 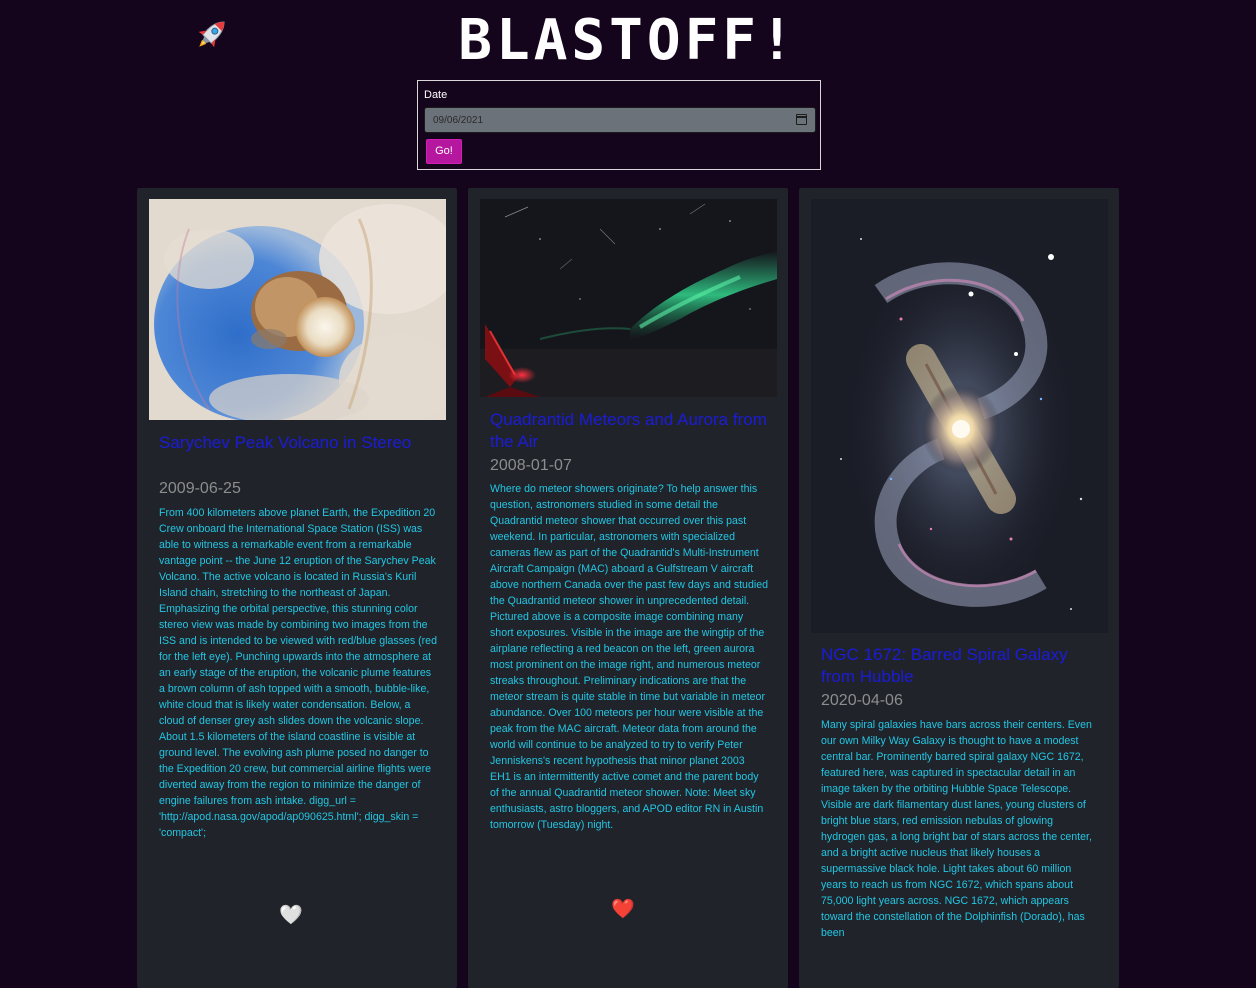 What do you see at coordinates (862, 700) in the screenshot?
I see `apod-date: 2020-04-06` at bounding box center [862, 700].